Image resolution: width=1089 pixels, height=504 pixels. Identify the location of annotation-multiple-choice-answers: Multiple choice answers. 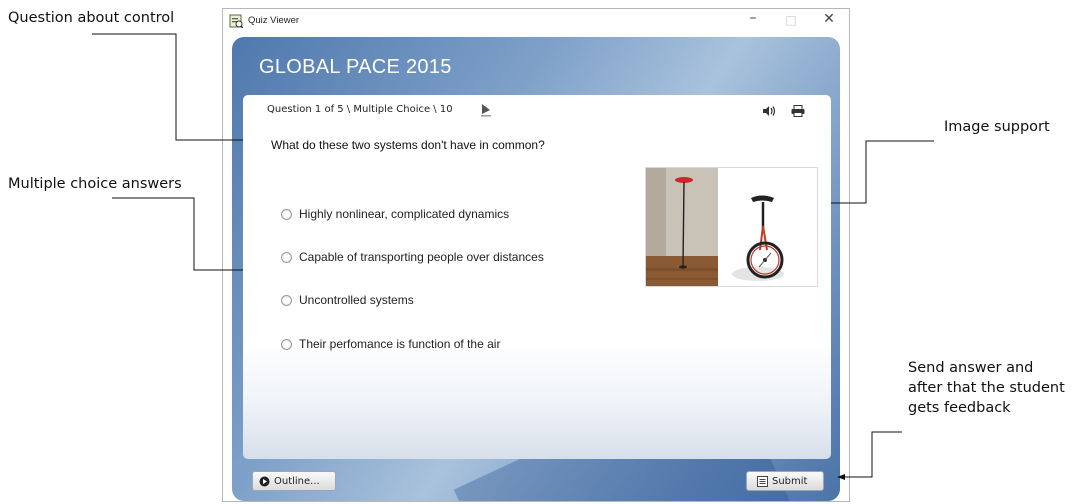
(95, 184).